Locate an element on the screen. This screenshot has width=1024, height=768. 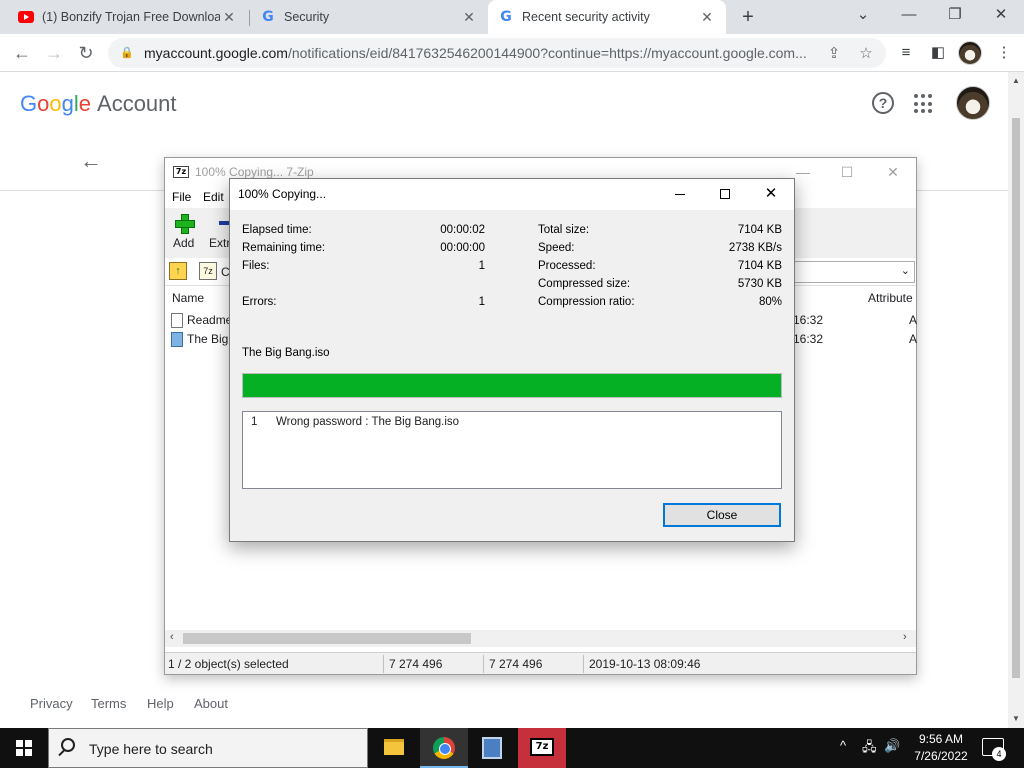
errors-label: Errors: is located at coordinates (259, 302).